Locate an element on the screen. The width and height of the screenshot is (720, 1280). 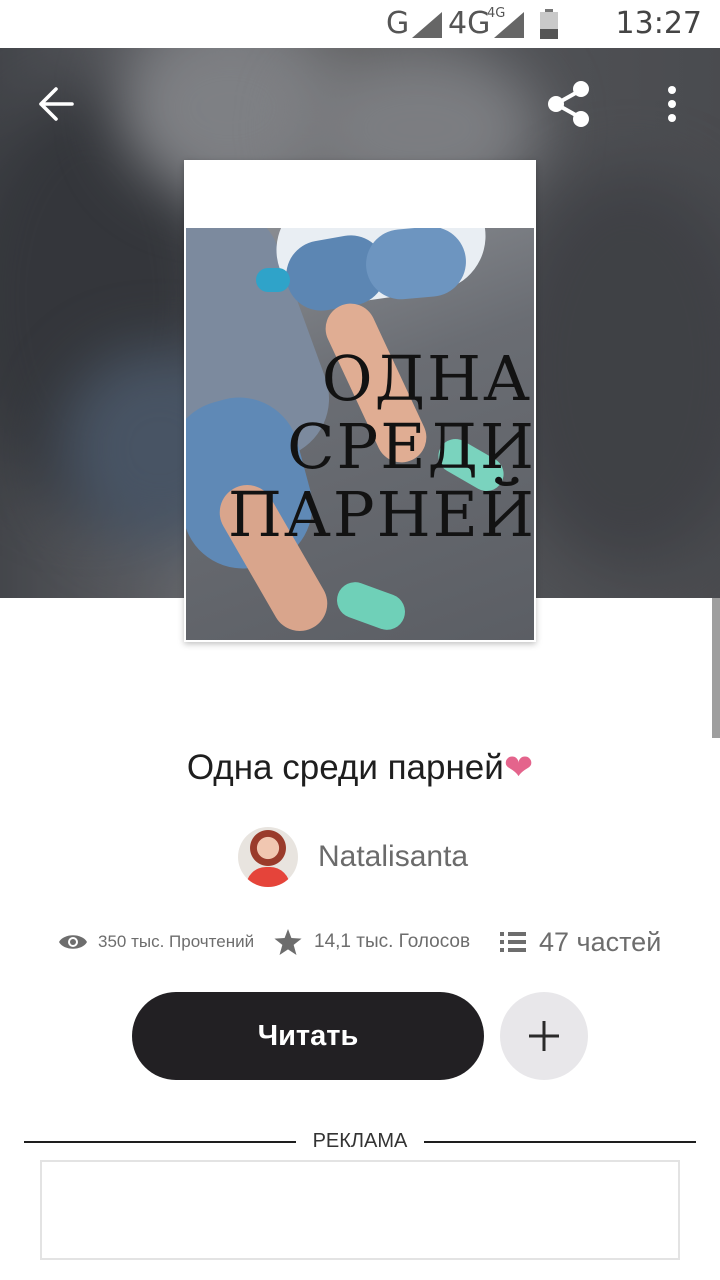
story-title: Одна среди парней❤ is located at coordinates (360, 768).